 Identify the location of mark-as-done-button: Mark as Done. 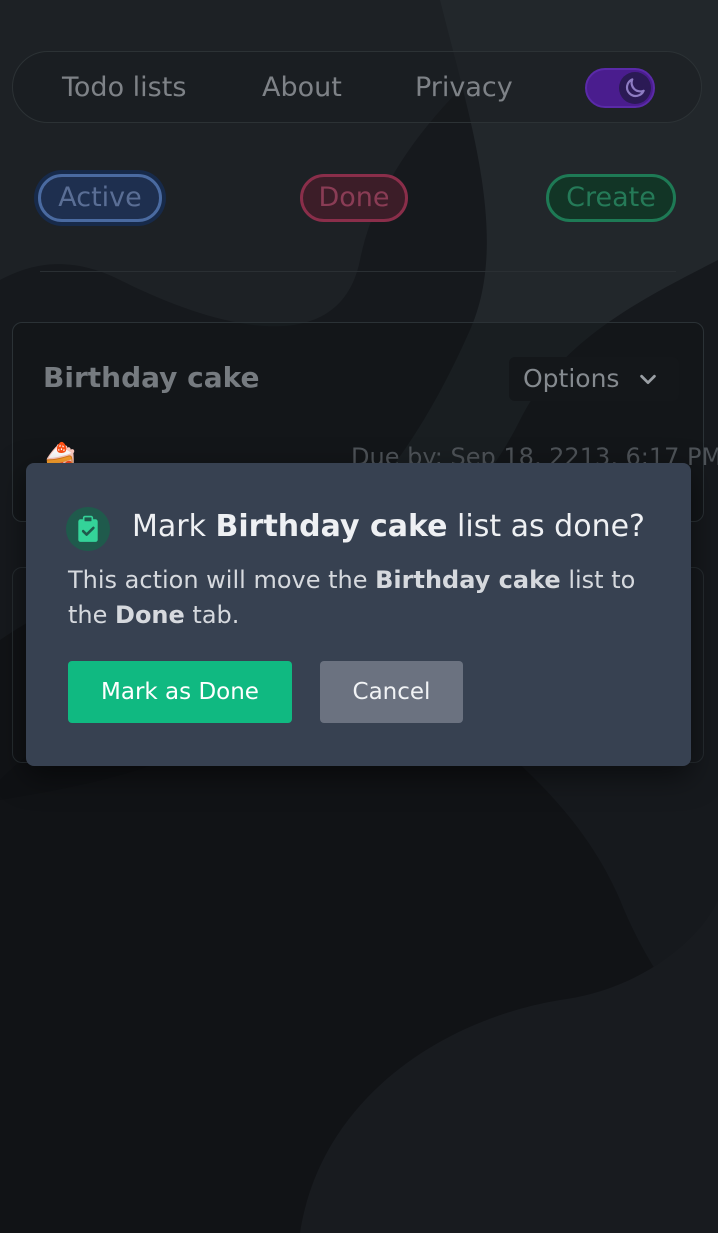
(180, 692).